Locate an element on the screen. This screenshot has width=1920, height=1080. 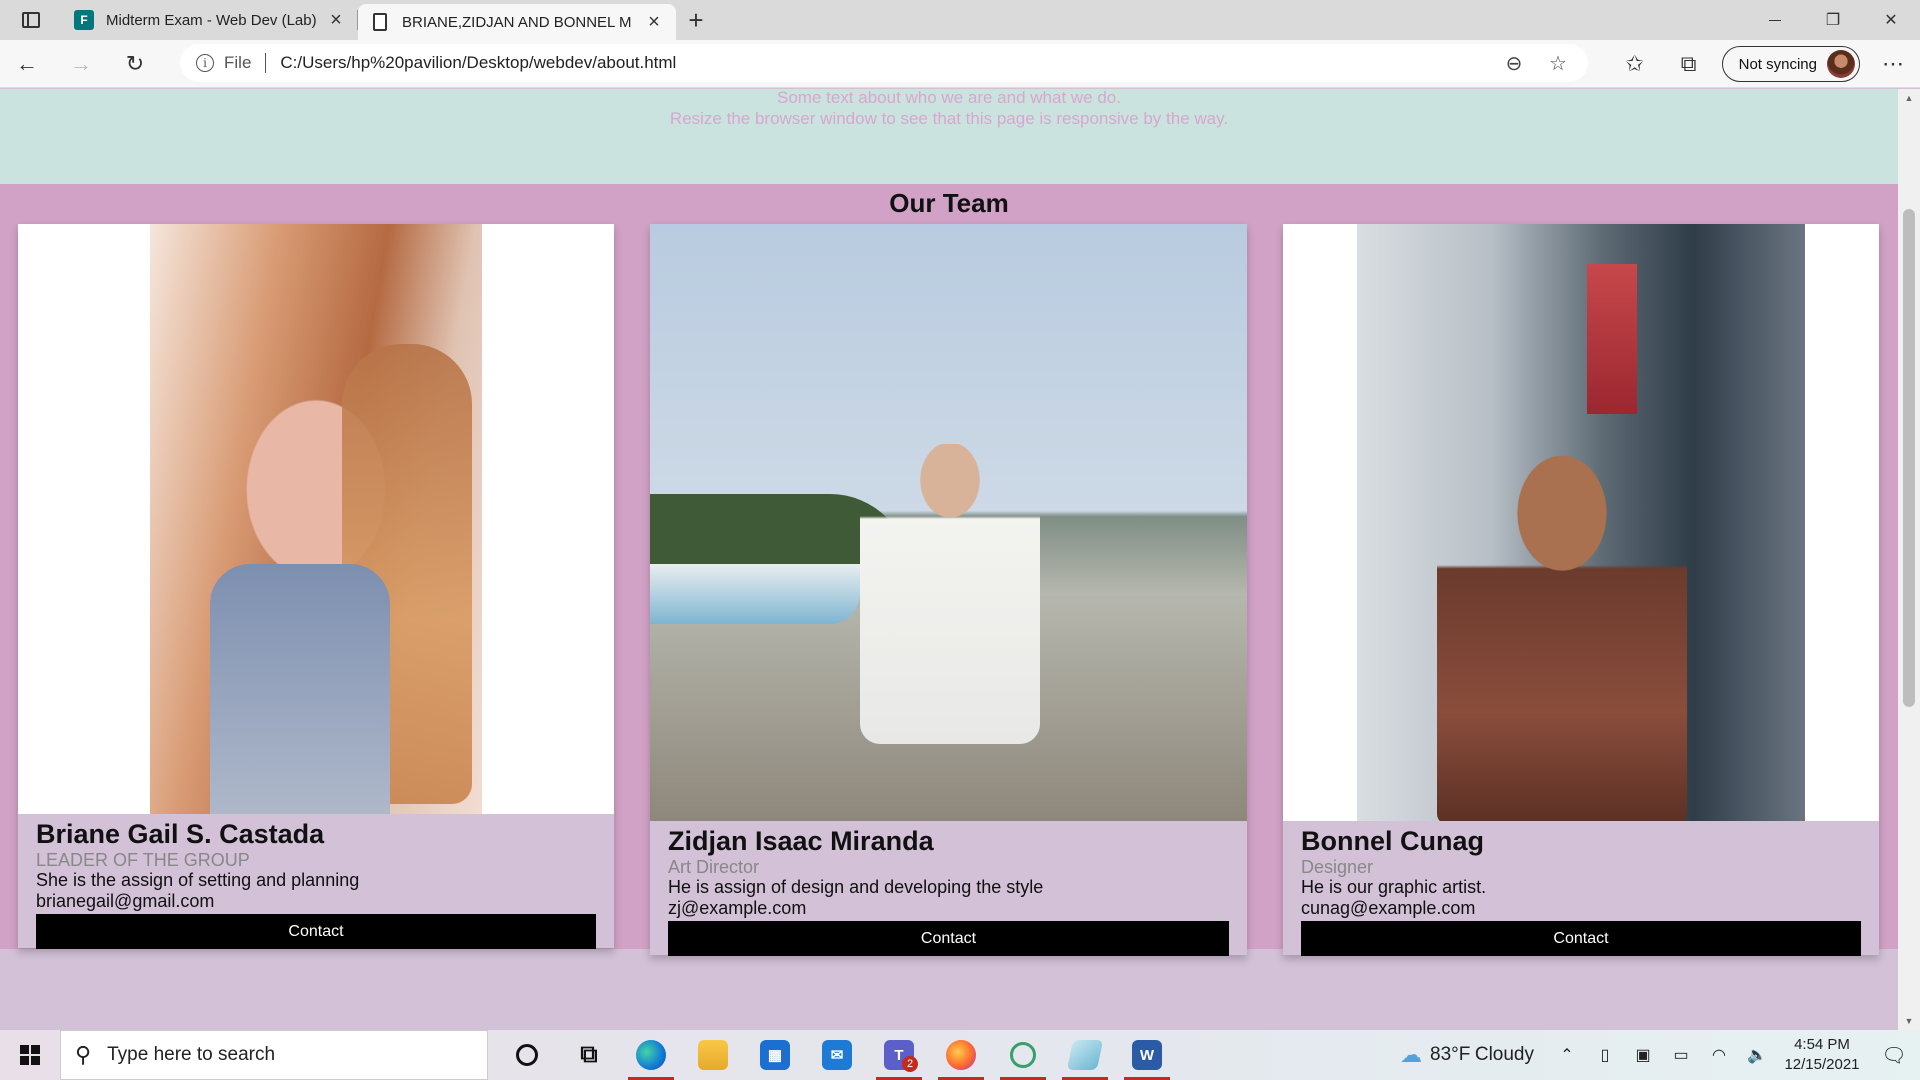
show-hidden-icons-chevron-up-icon: ⌃ is located at coordinates (1567, 1055).